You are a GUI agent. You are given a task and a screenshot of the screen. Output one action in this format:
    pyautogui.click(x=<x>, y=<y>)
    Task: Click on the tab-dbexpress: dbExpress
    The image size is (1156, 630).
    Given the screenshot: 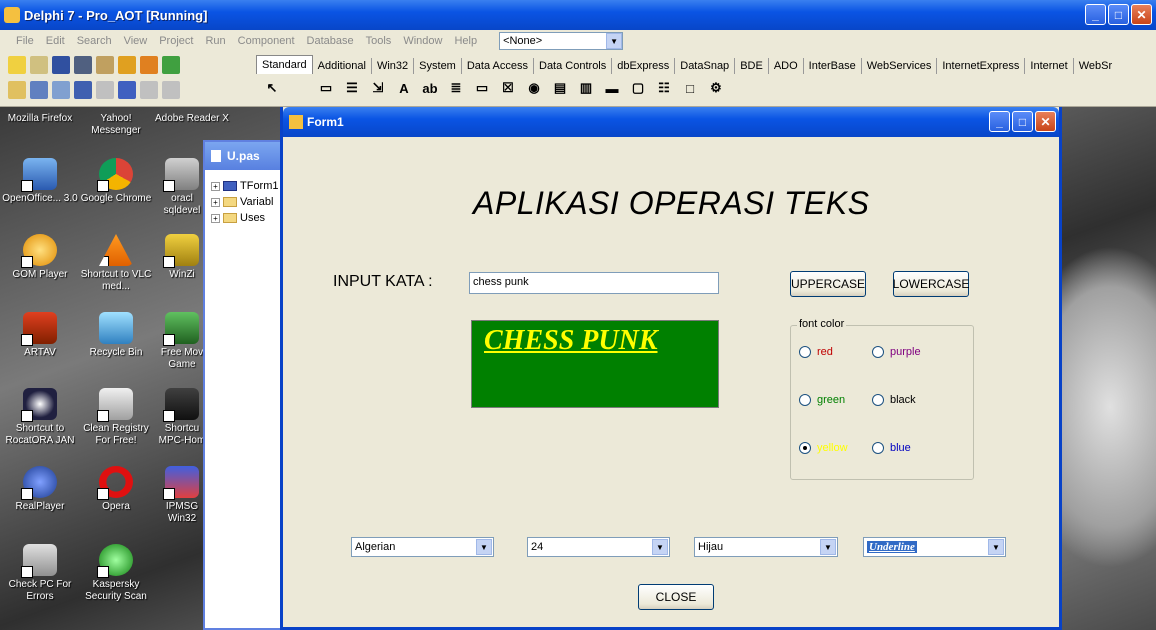 What is the action you would take?
    pyautogui.click(x=644, y=66)
    